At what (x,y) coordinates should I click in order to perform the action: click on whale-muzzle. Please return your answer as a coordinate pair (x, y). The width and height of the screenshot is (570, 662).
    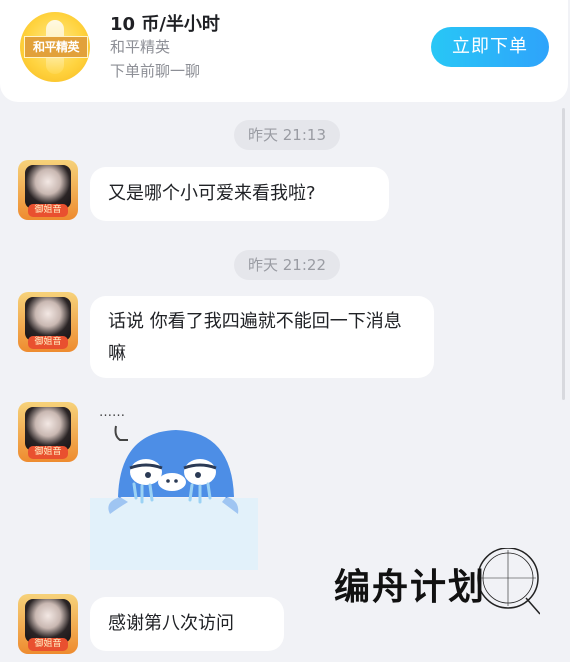
    Looking at the image, I should click on (172, 482).